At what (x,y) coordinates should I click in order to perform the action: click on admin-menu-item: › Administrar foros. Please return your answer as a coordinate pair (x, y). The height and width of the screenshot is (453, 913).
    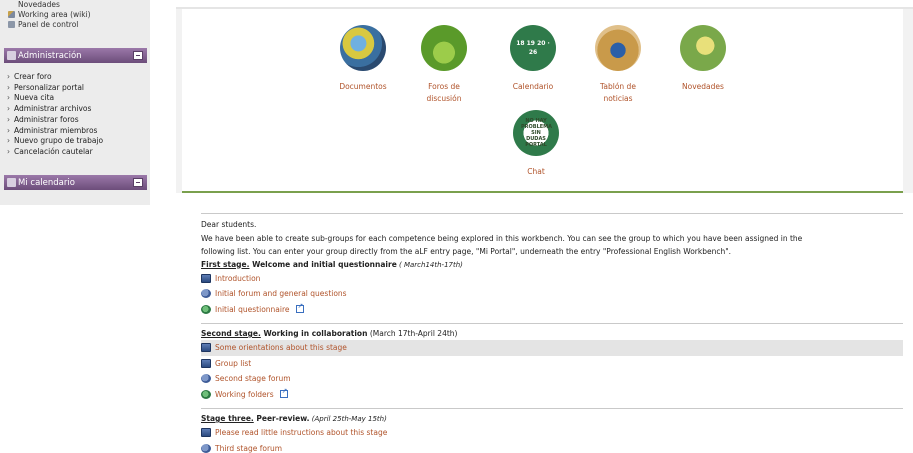
    Looking at the image, I should click on (55, 120).